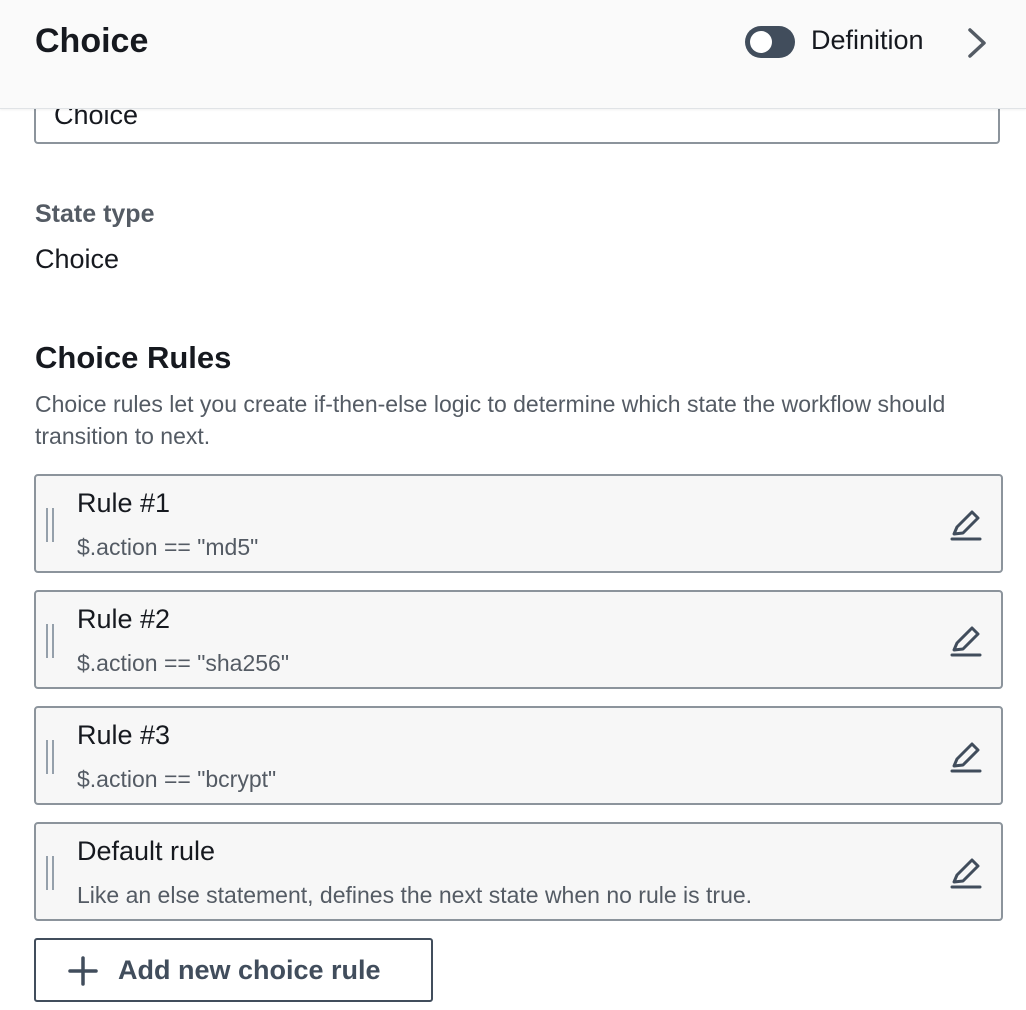 This screenshot has height=1010, width=1026. Describe the element at coordinates (124, 503) in the screenshot. I see `rule-title: Rule #1` at that location.